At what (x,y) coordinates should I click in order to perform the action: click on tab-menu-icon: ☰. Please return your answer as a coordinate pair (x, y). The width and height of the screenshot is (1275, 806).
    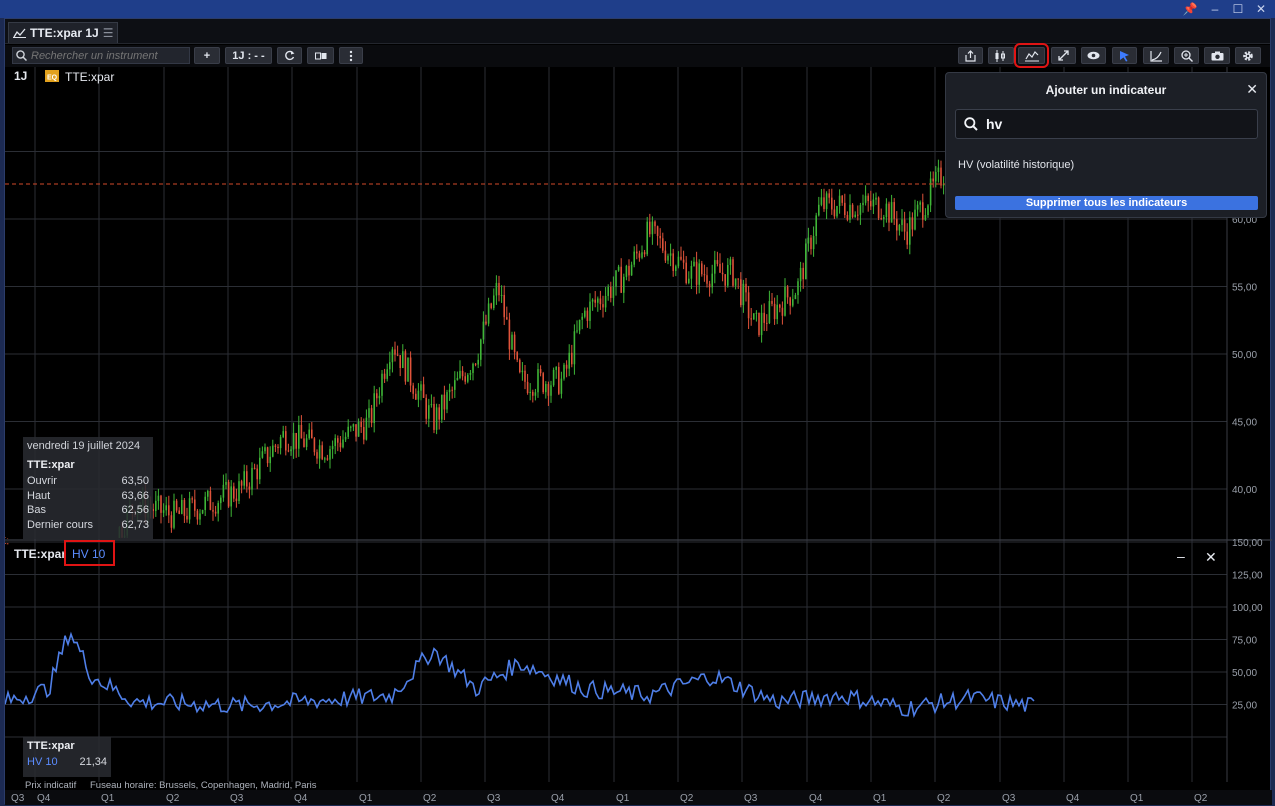
    Looking at the image, I should click on (108, 33).